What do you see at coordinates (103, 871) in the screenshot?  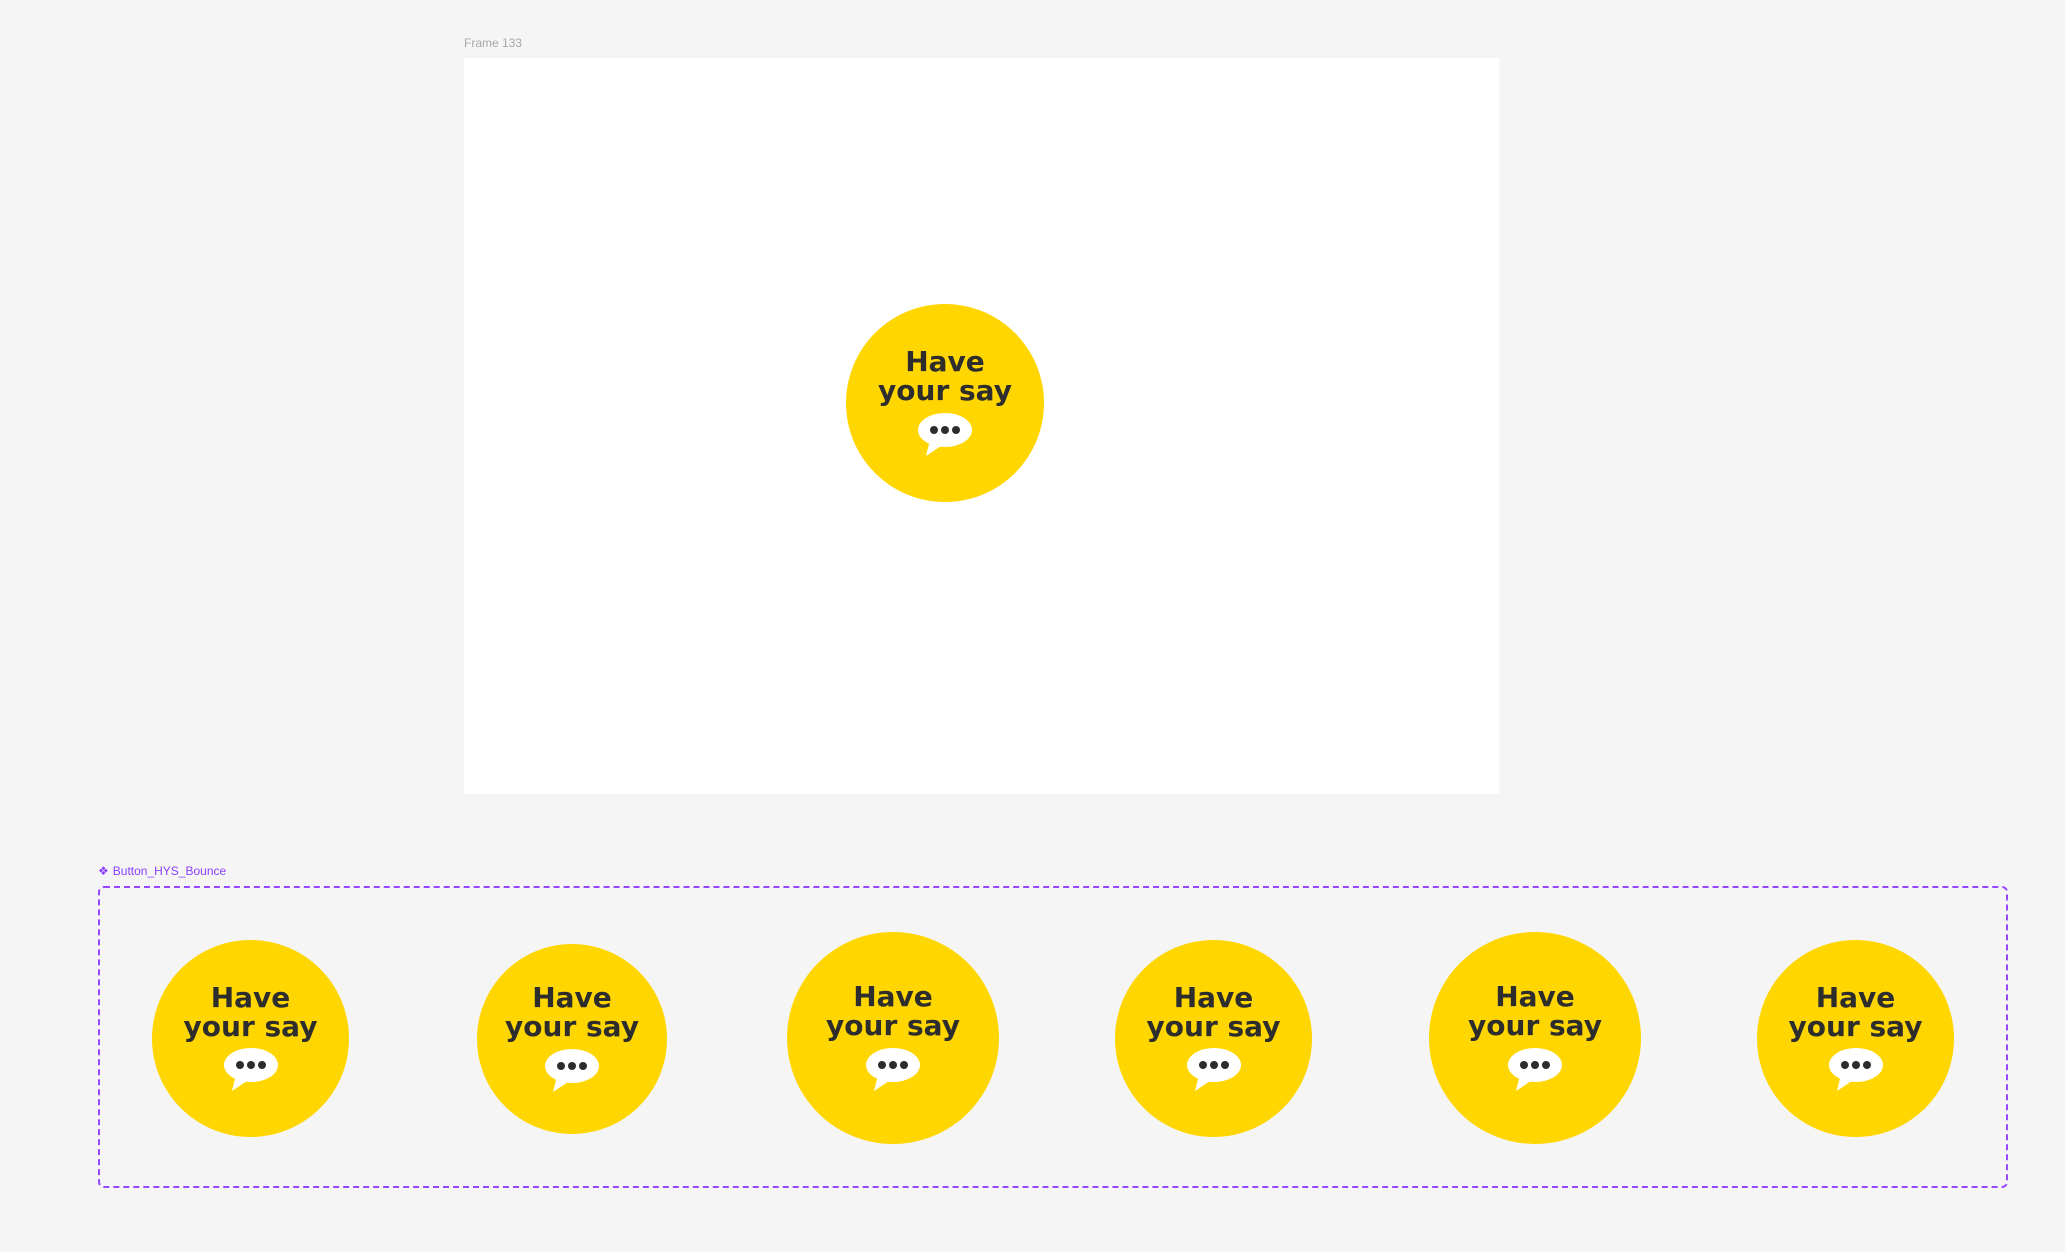 I see `component-icon: ❖` at bounding box center [103, 871].